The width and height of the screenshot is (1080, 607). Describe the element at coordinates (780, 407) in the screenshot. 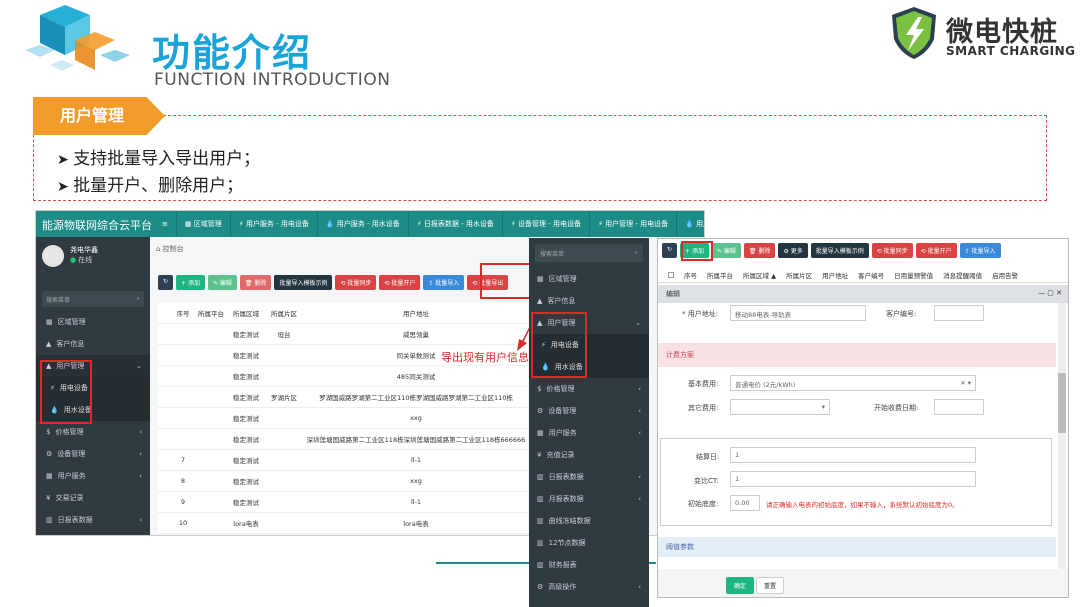

I see `other-select: ▾` at that location.